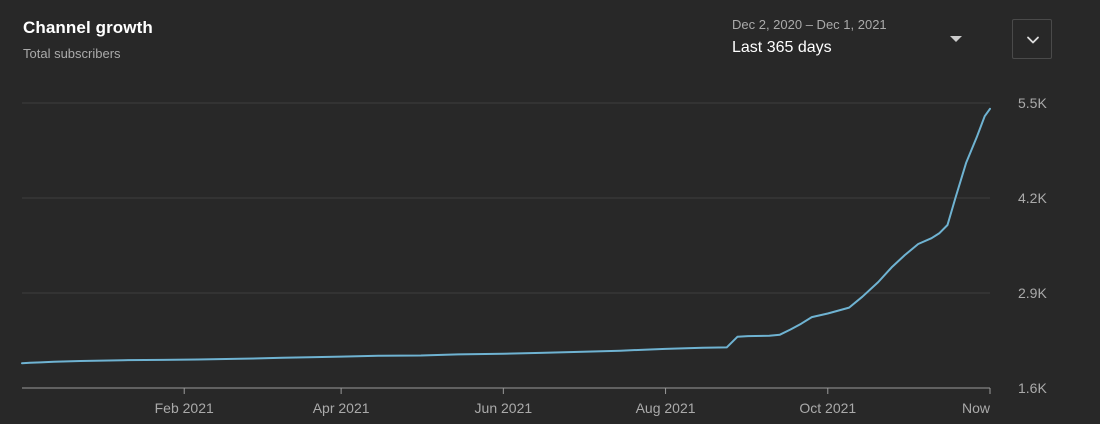 This screenshot has height=424, width=1100. I want to click on x-tick-label: Feb 2021, so click(184, 408).